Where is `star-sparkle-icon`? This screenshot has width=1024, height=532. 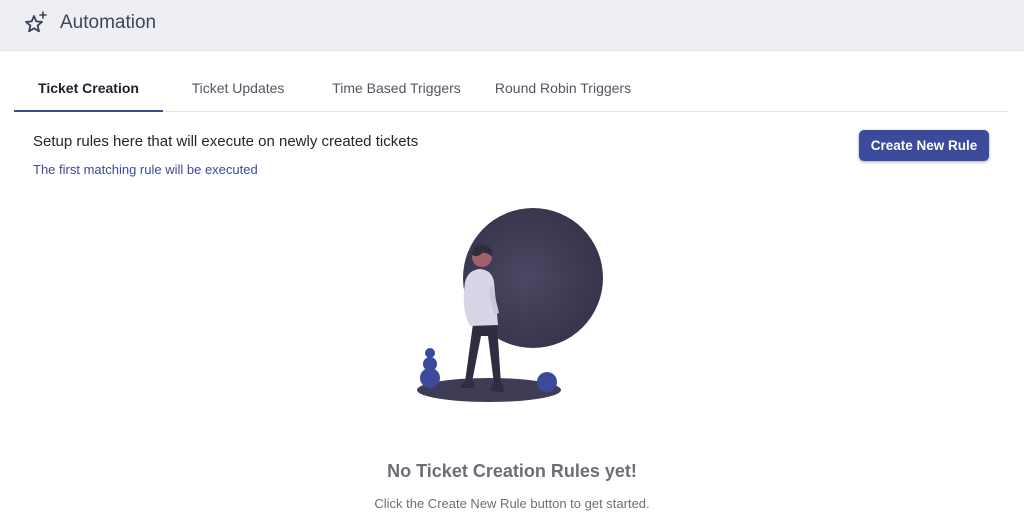
star-sparkle-icon is located at coordinates (36, 22).